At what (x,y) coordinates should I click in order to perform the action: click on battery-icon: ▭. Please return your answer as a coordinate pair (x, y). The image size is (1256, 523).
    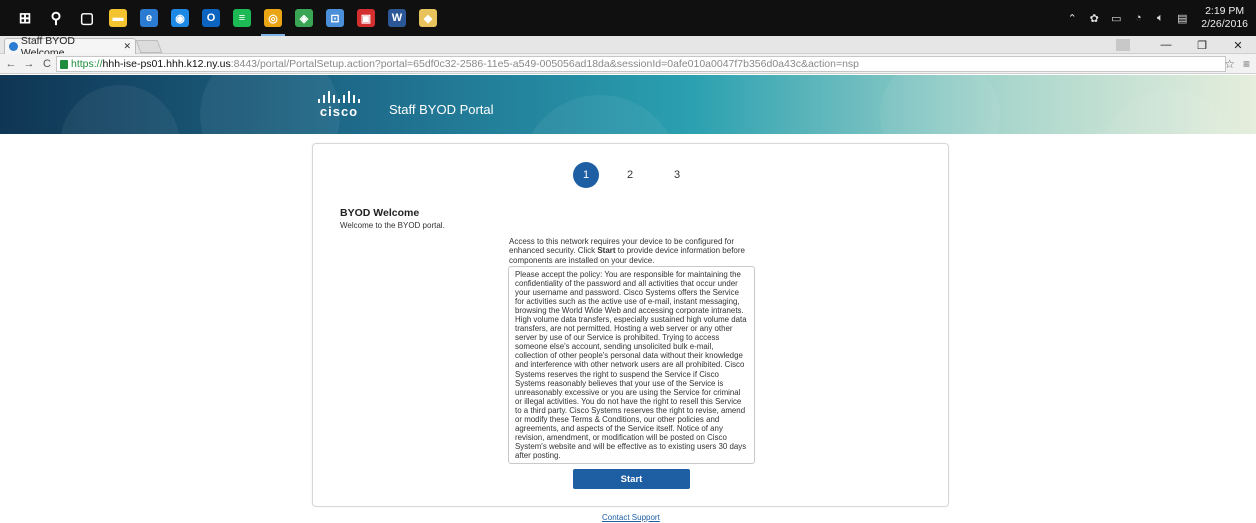
    Looking at the image, I should click on (1116, 18).